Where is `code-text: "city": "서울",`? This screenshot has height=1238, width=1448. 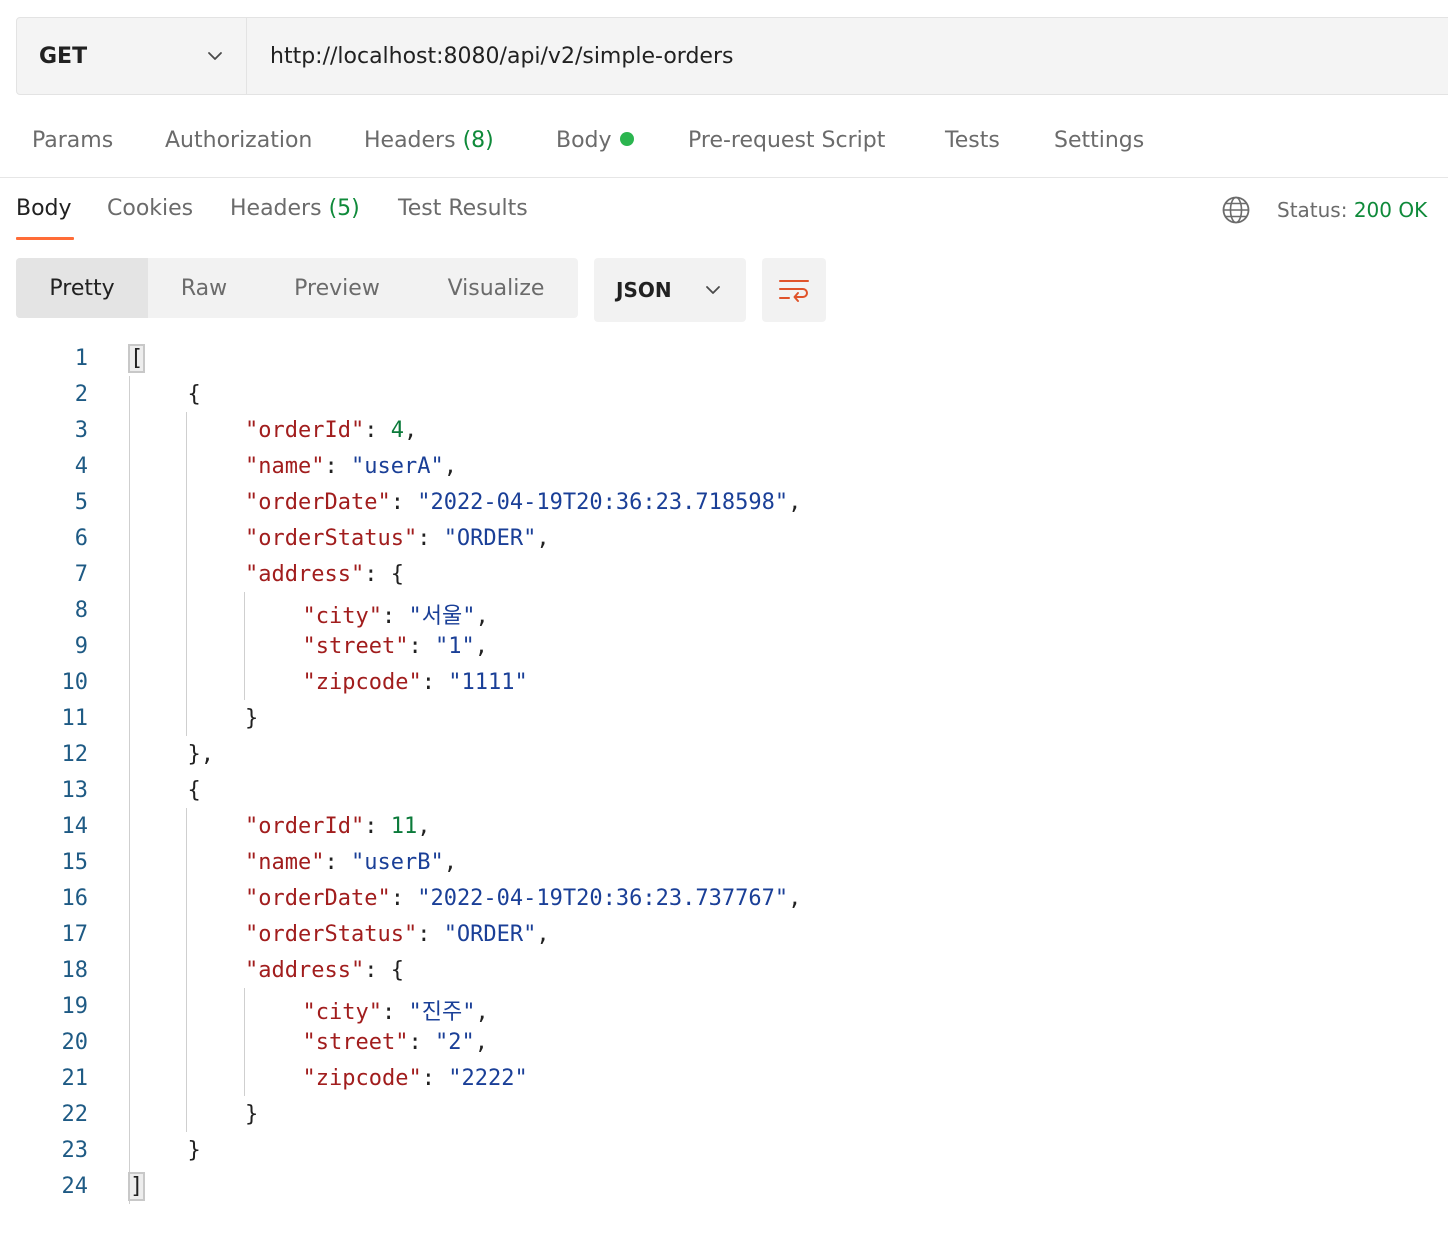 code-text: "city": "서울", is located at coordinates (396, 614).